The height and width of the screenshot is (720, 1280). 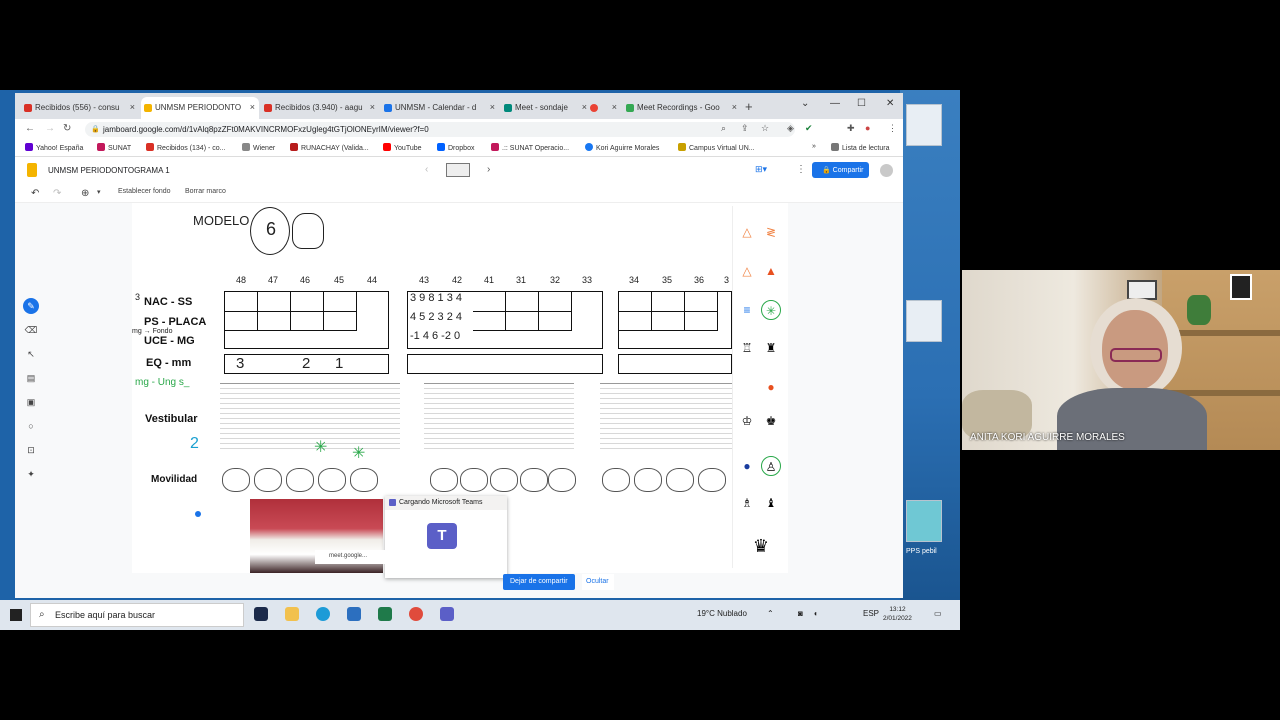 What do you see at coordinates (354, 614) in the screenshot?
I see `mail-icon` at bounding box center [354, 614].